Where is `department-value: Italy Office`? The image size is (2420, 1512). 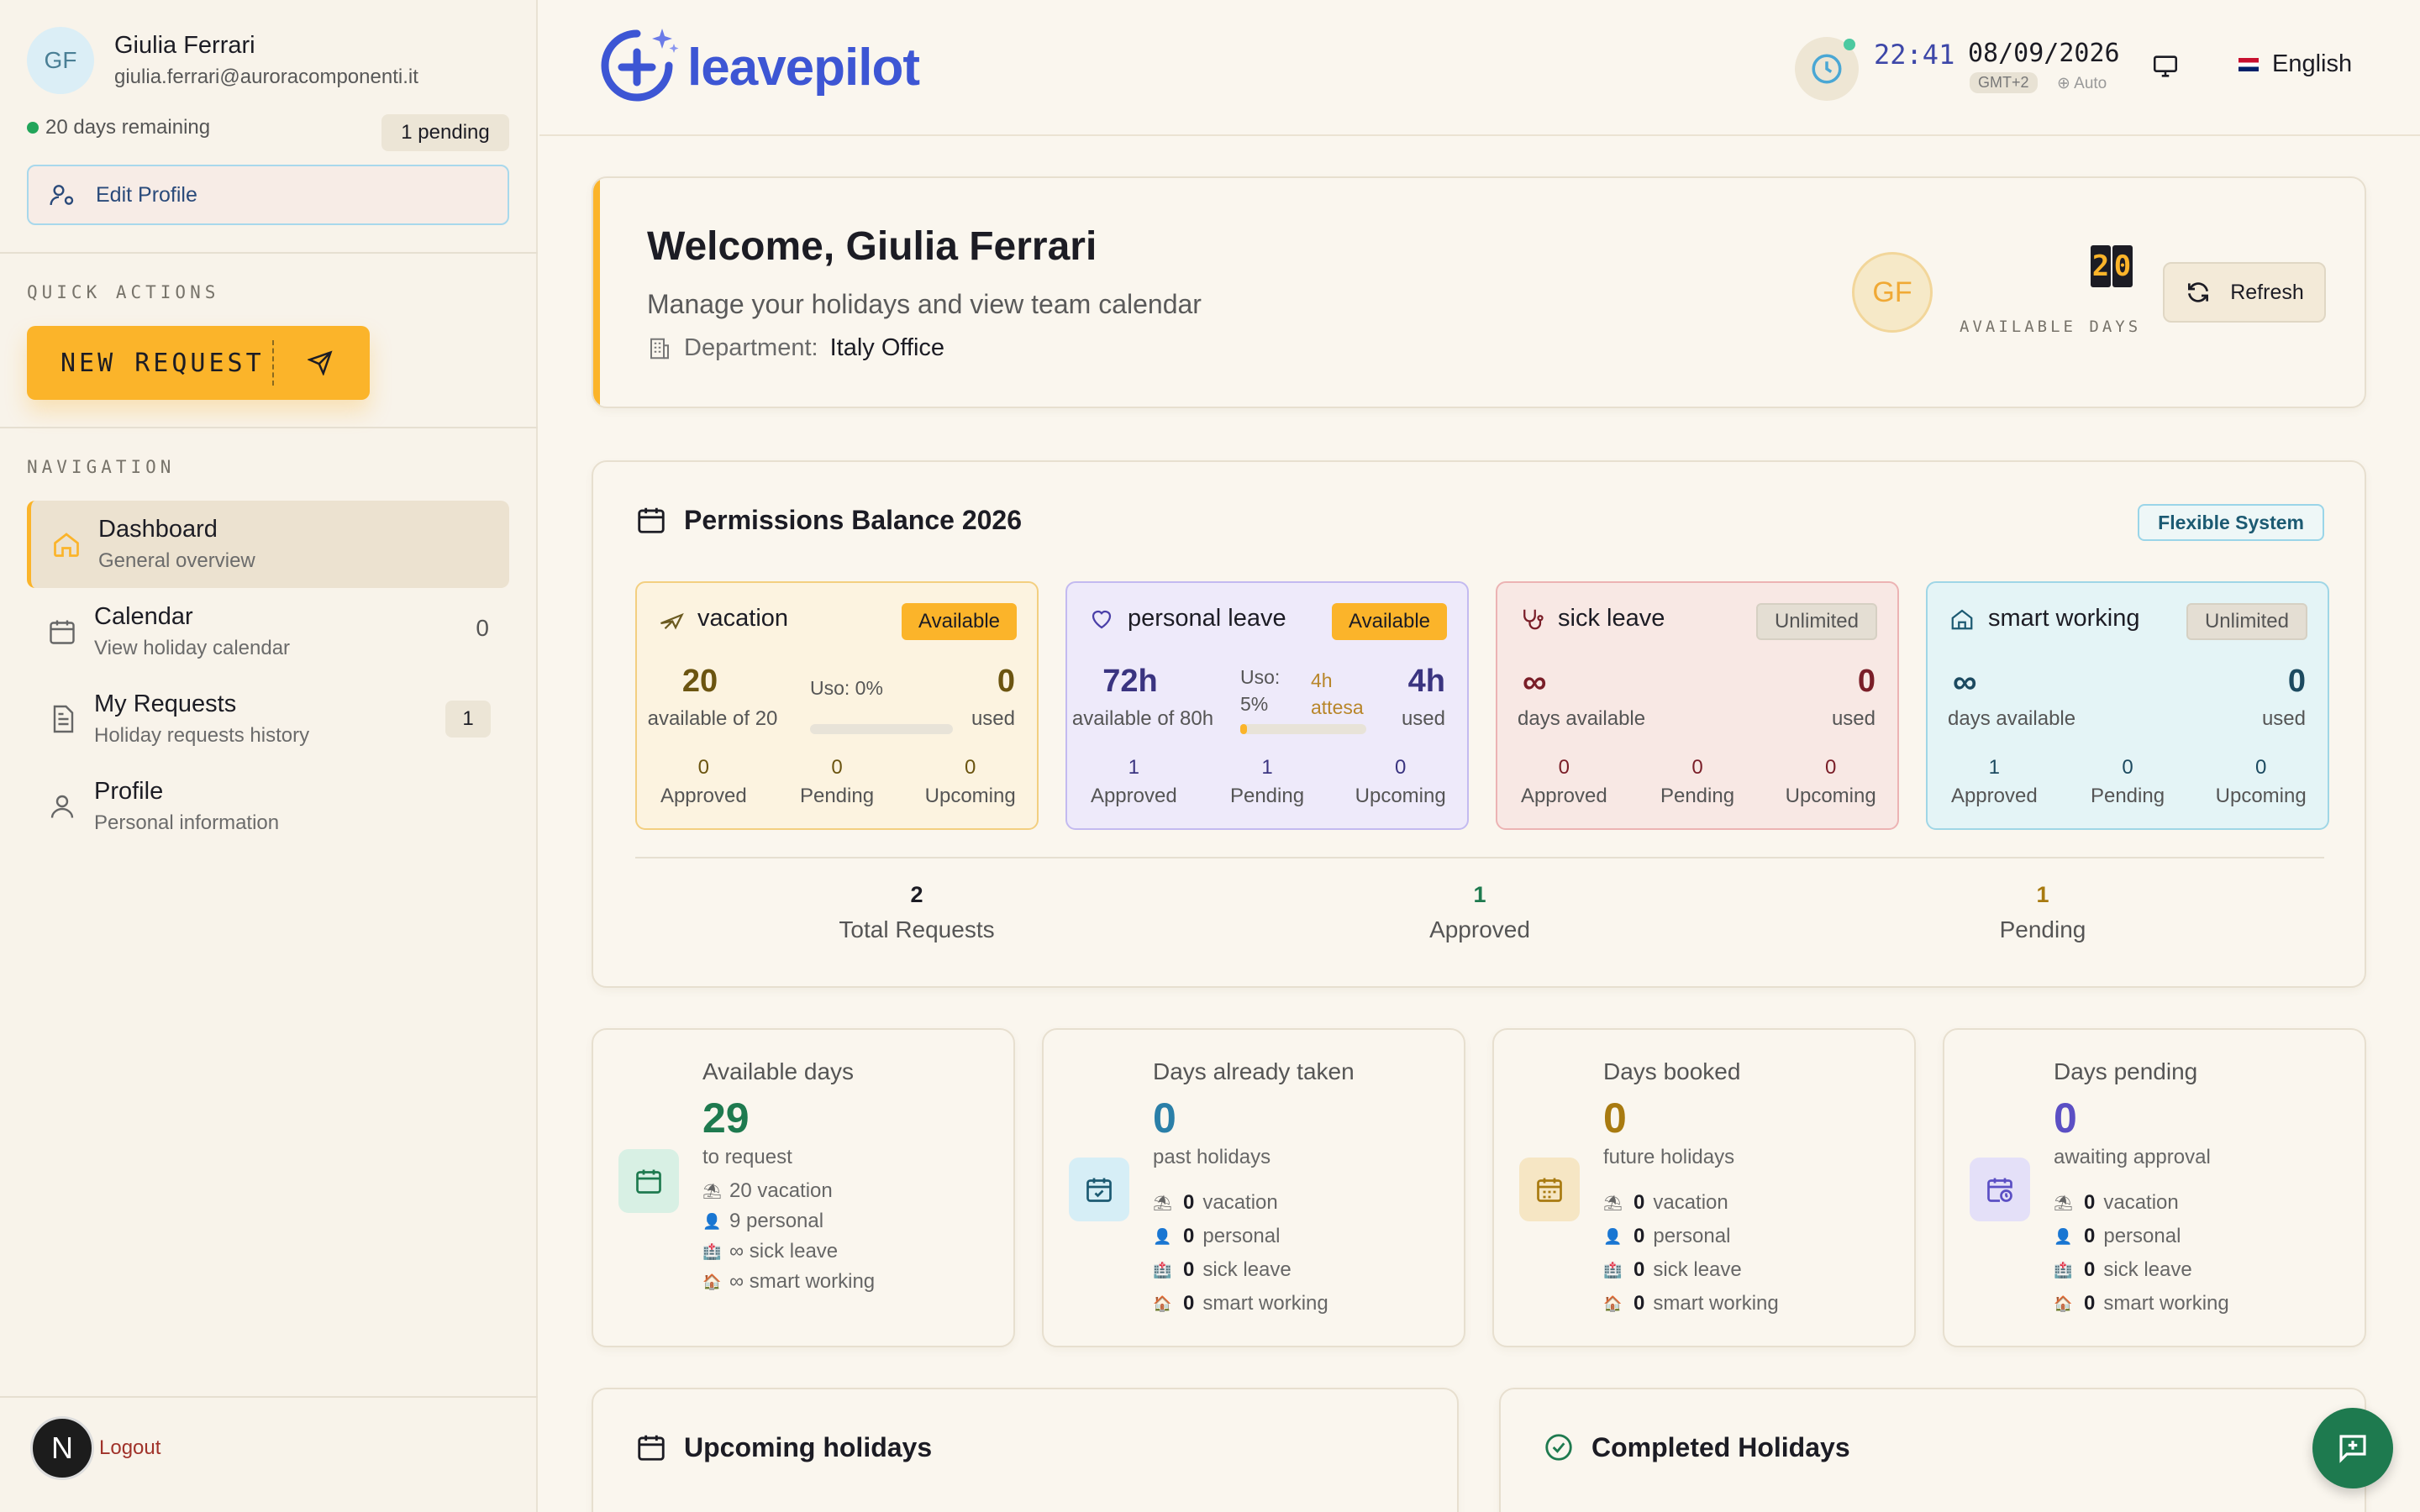 department-value: Italy Office is located at coordinates (887, 347).